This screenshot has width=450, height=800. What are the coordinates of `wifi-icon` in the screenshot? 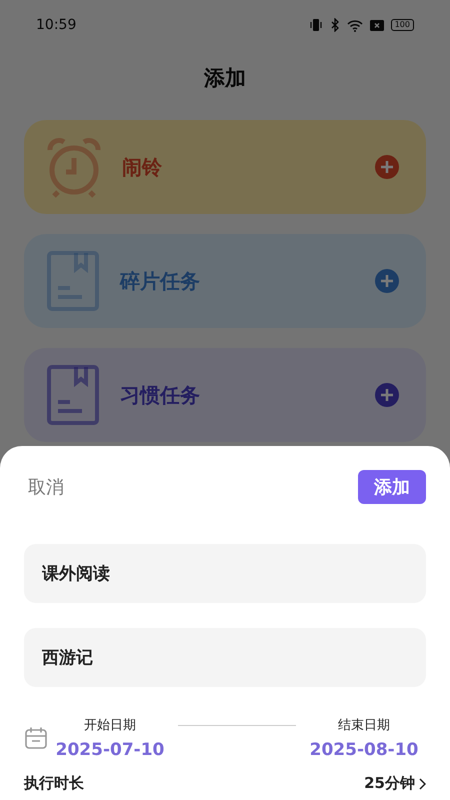 It's located at (354, 25).